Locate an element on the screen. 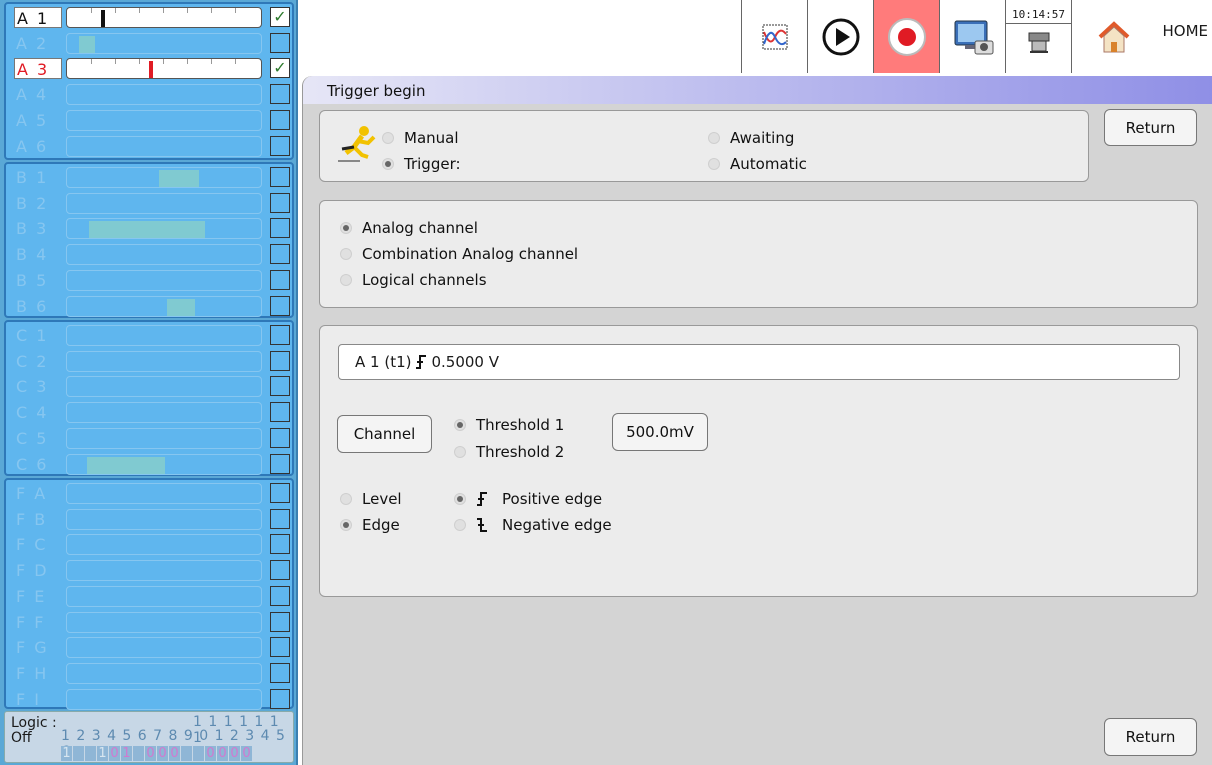  channel-row: B 5 is located at coordinates (149, 279).